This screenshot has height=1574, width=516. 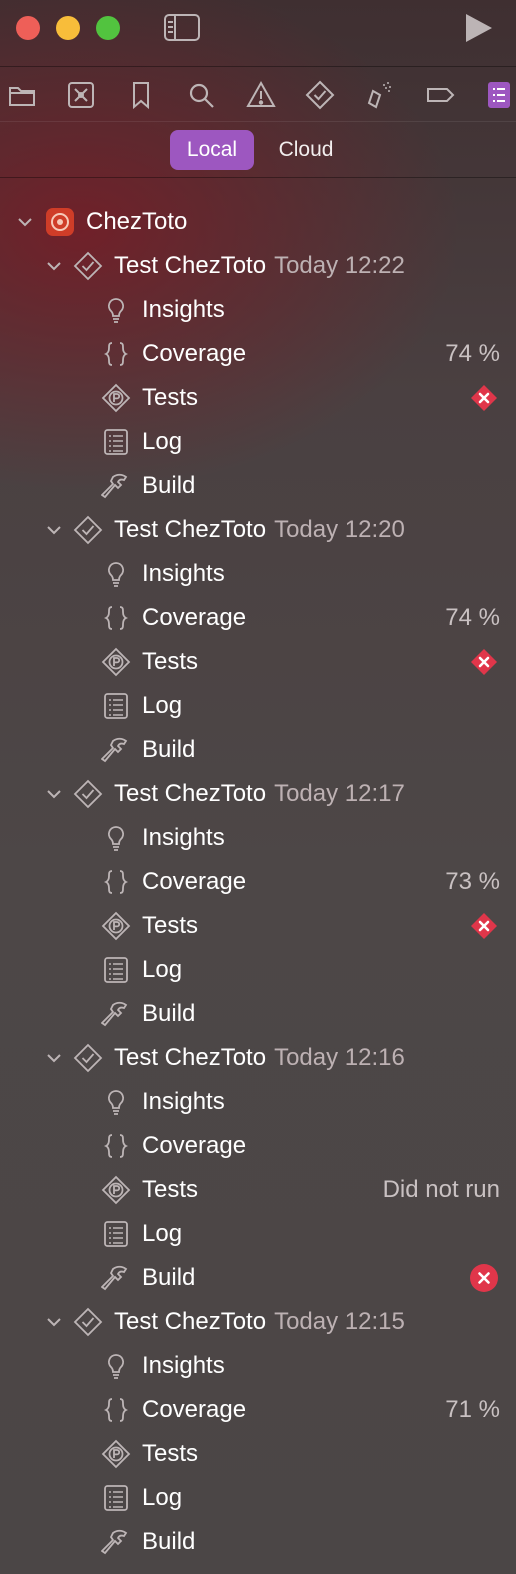 What do you see at coordinates (182, 27) in the screenshot?
I see `sidebar-toggle-icon` at bounding box center [182, 27].